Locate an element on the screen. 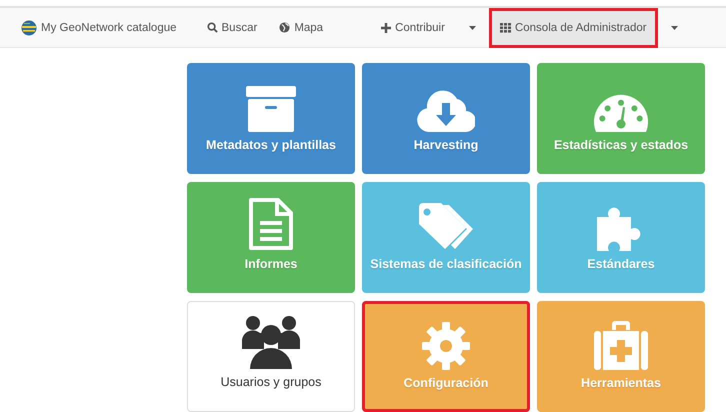  first-aid-kit-icon is located at coordinates (621, 345).